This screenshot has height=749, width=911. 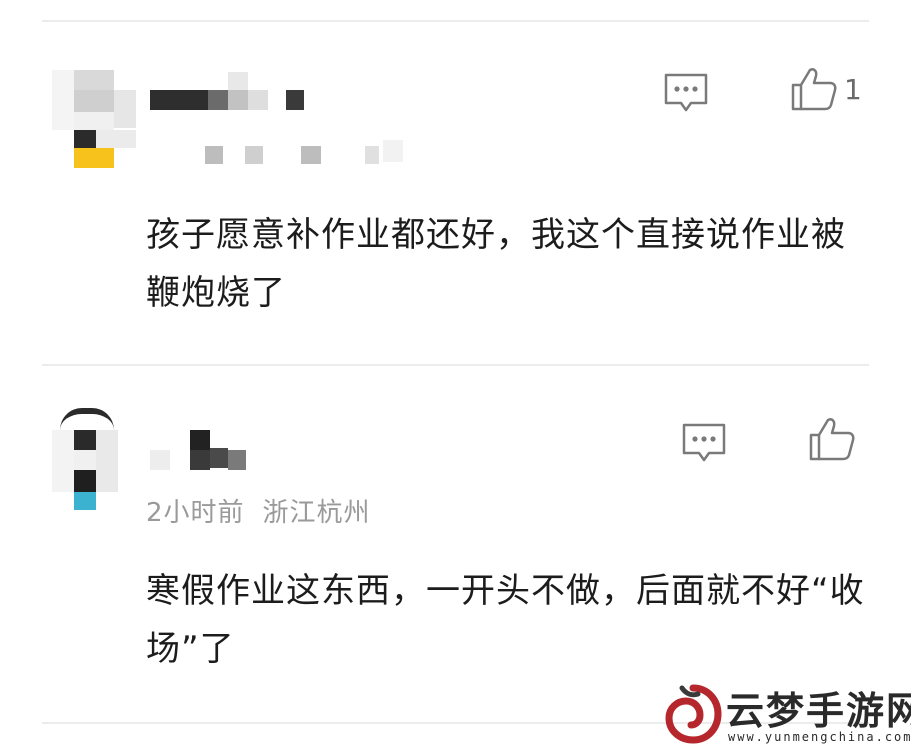 I want to click on comment-meta: 2小时前 浙江杭州, so click(x=267, y=510).